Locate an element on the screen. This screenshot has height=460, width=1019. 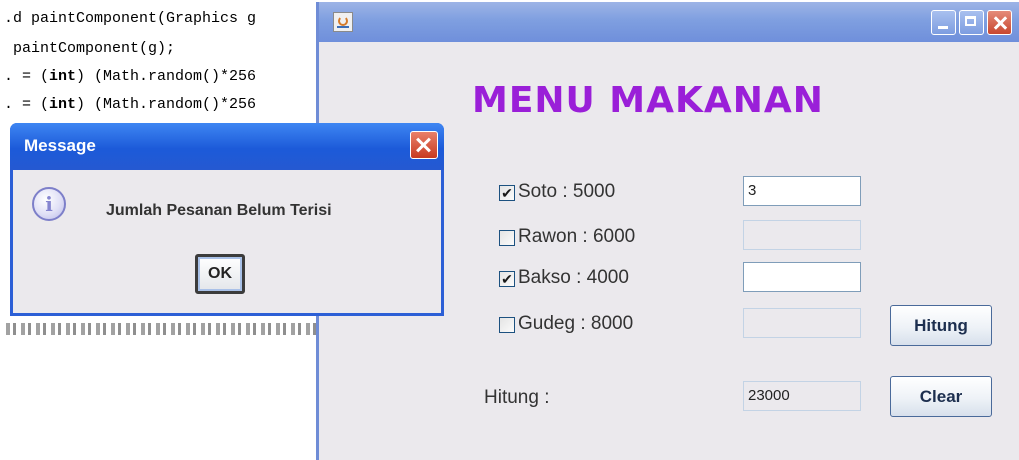
dialog-title: Message is located at coordinates (60, 145).